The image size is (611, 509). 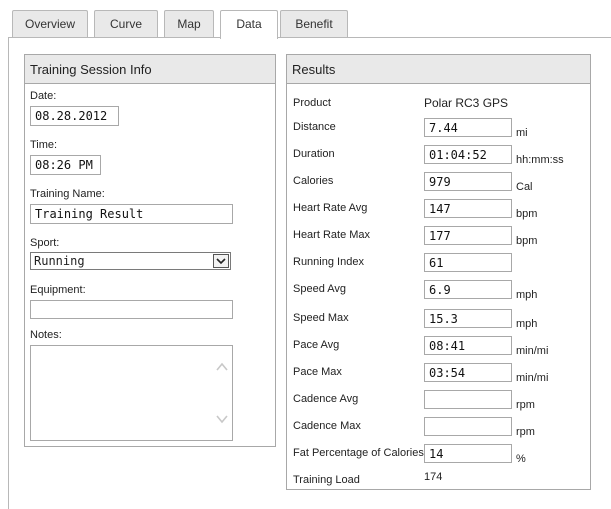 I want to click on cadence-avg-label: Cadence Avg, so click(x=326, y=399).